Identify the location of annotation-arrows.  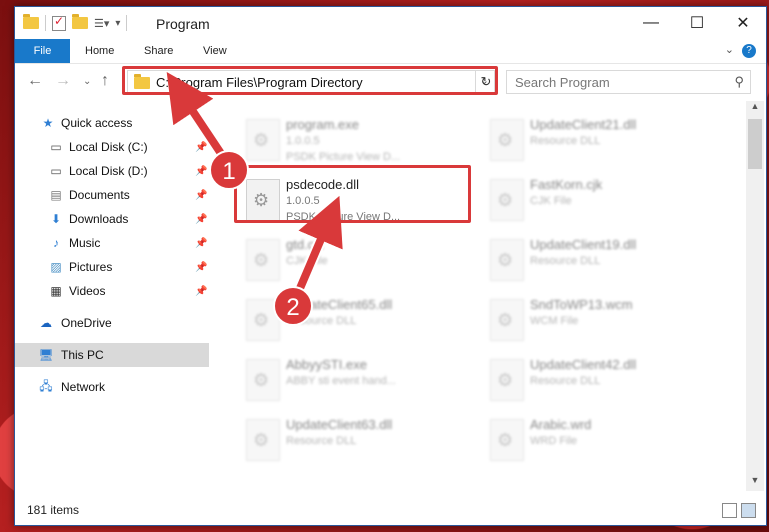
(254, 187).